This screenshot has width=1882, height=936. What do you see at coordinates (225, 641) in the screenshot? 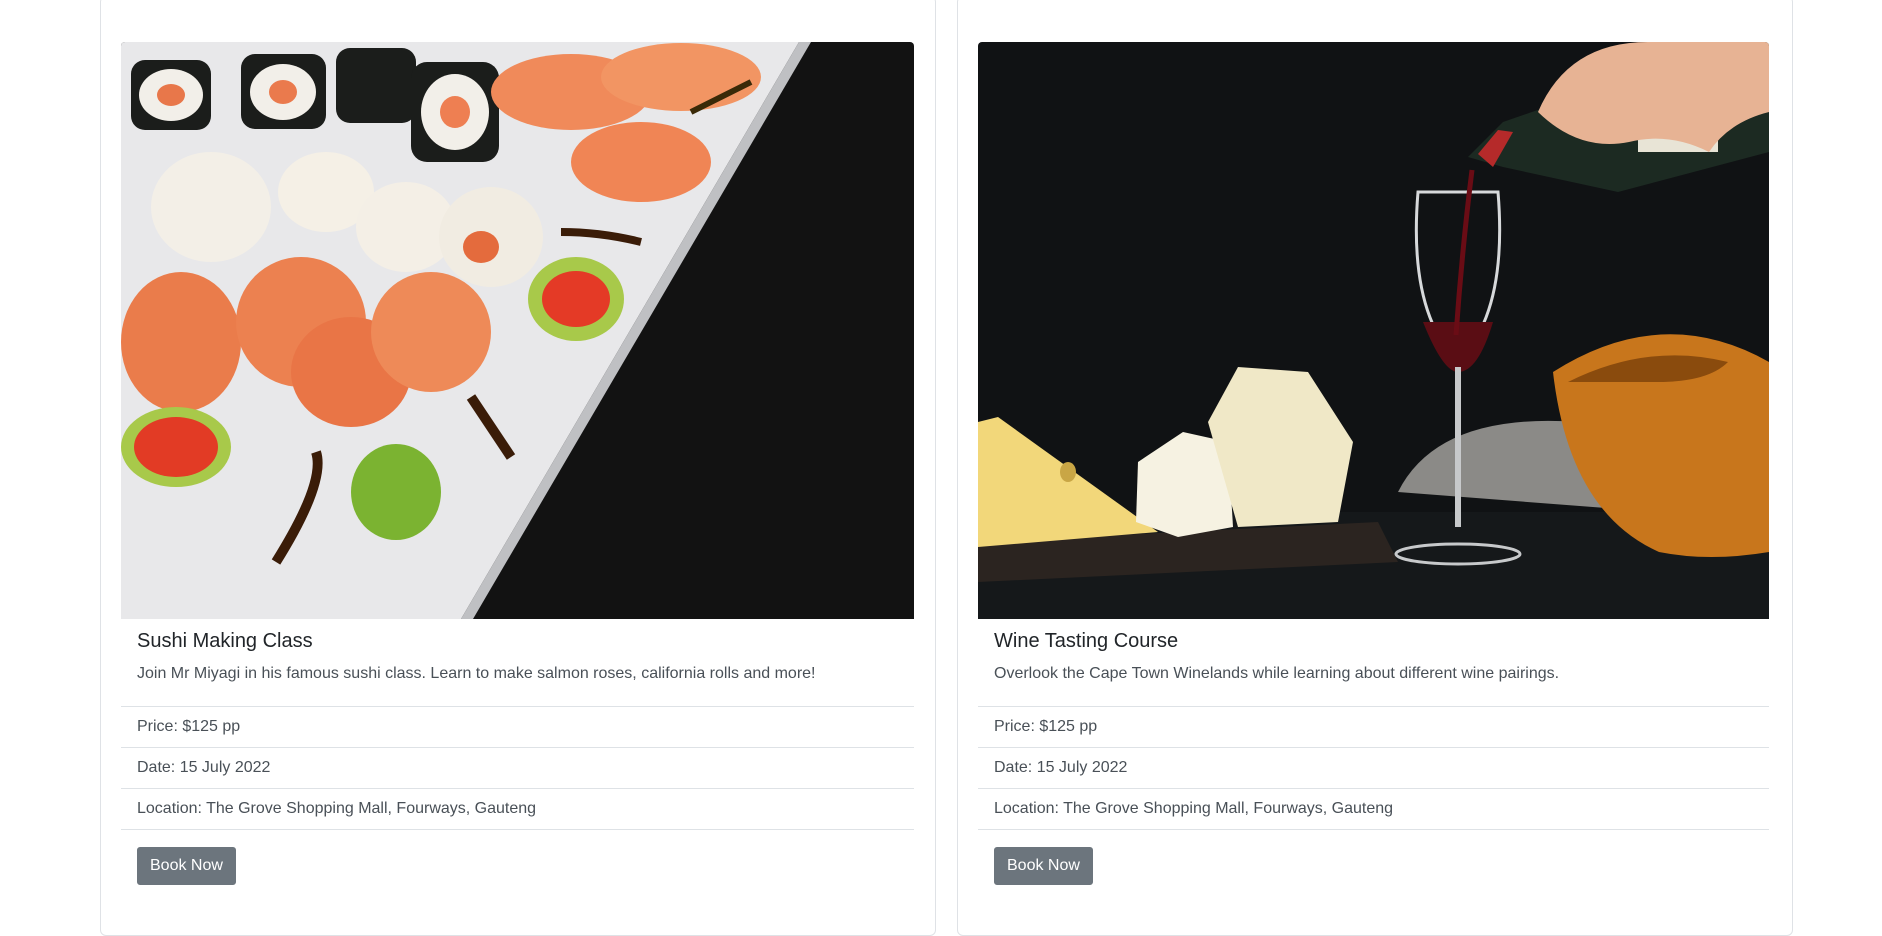
I see `card-title: Sushi Making Class` at bounding box center [225, 641].